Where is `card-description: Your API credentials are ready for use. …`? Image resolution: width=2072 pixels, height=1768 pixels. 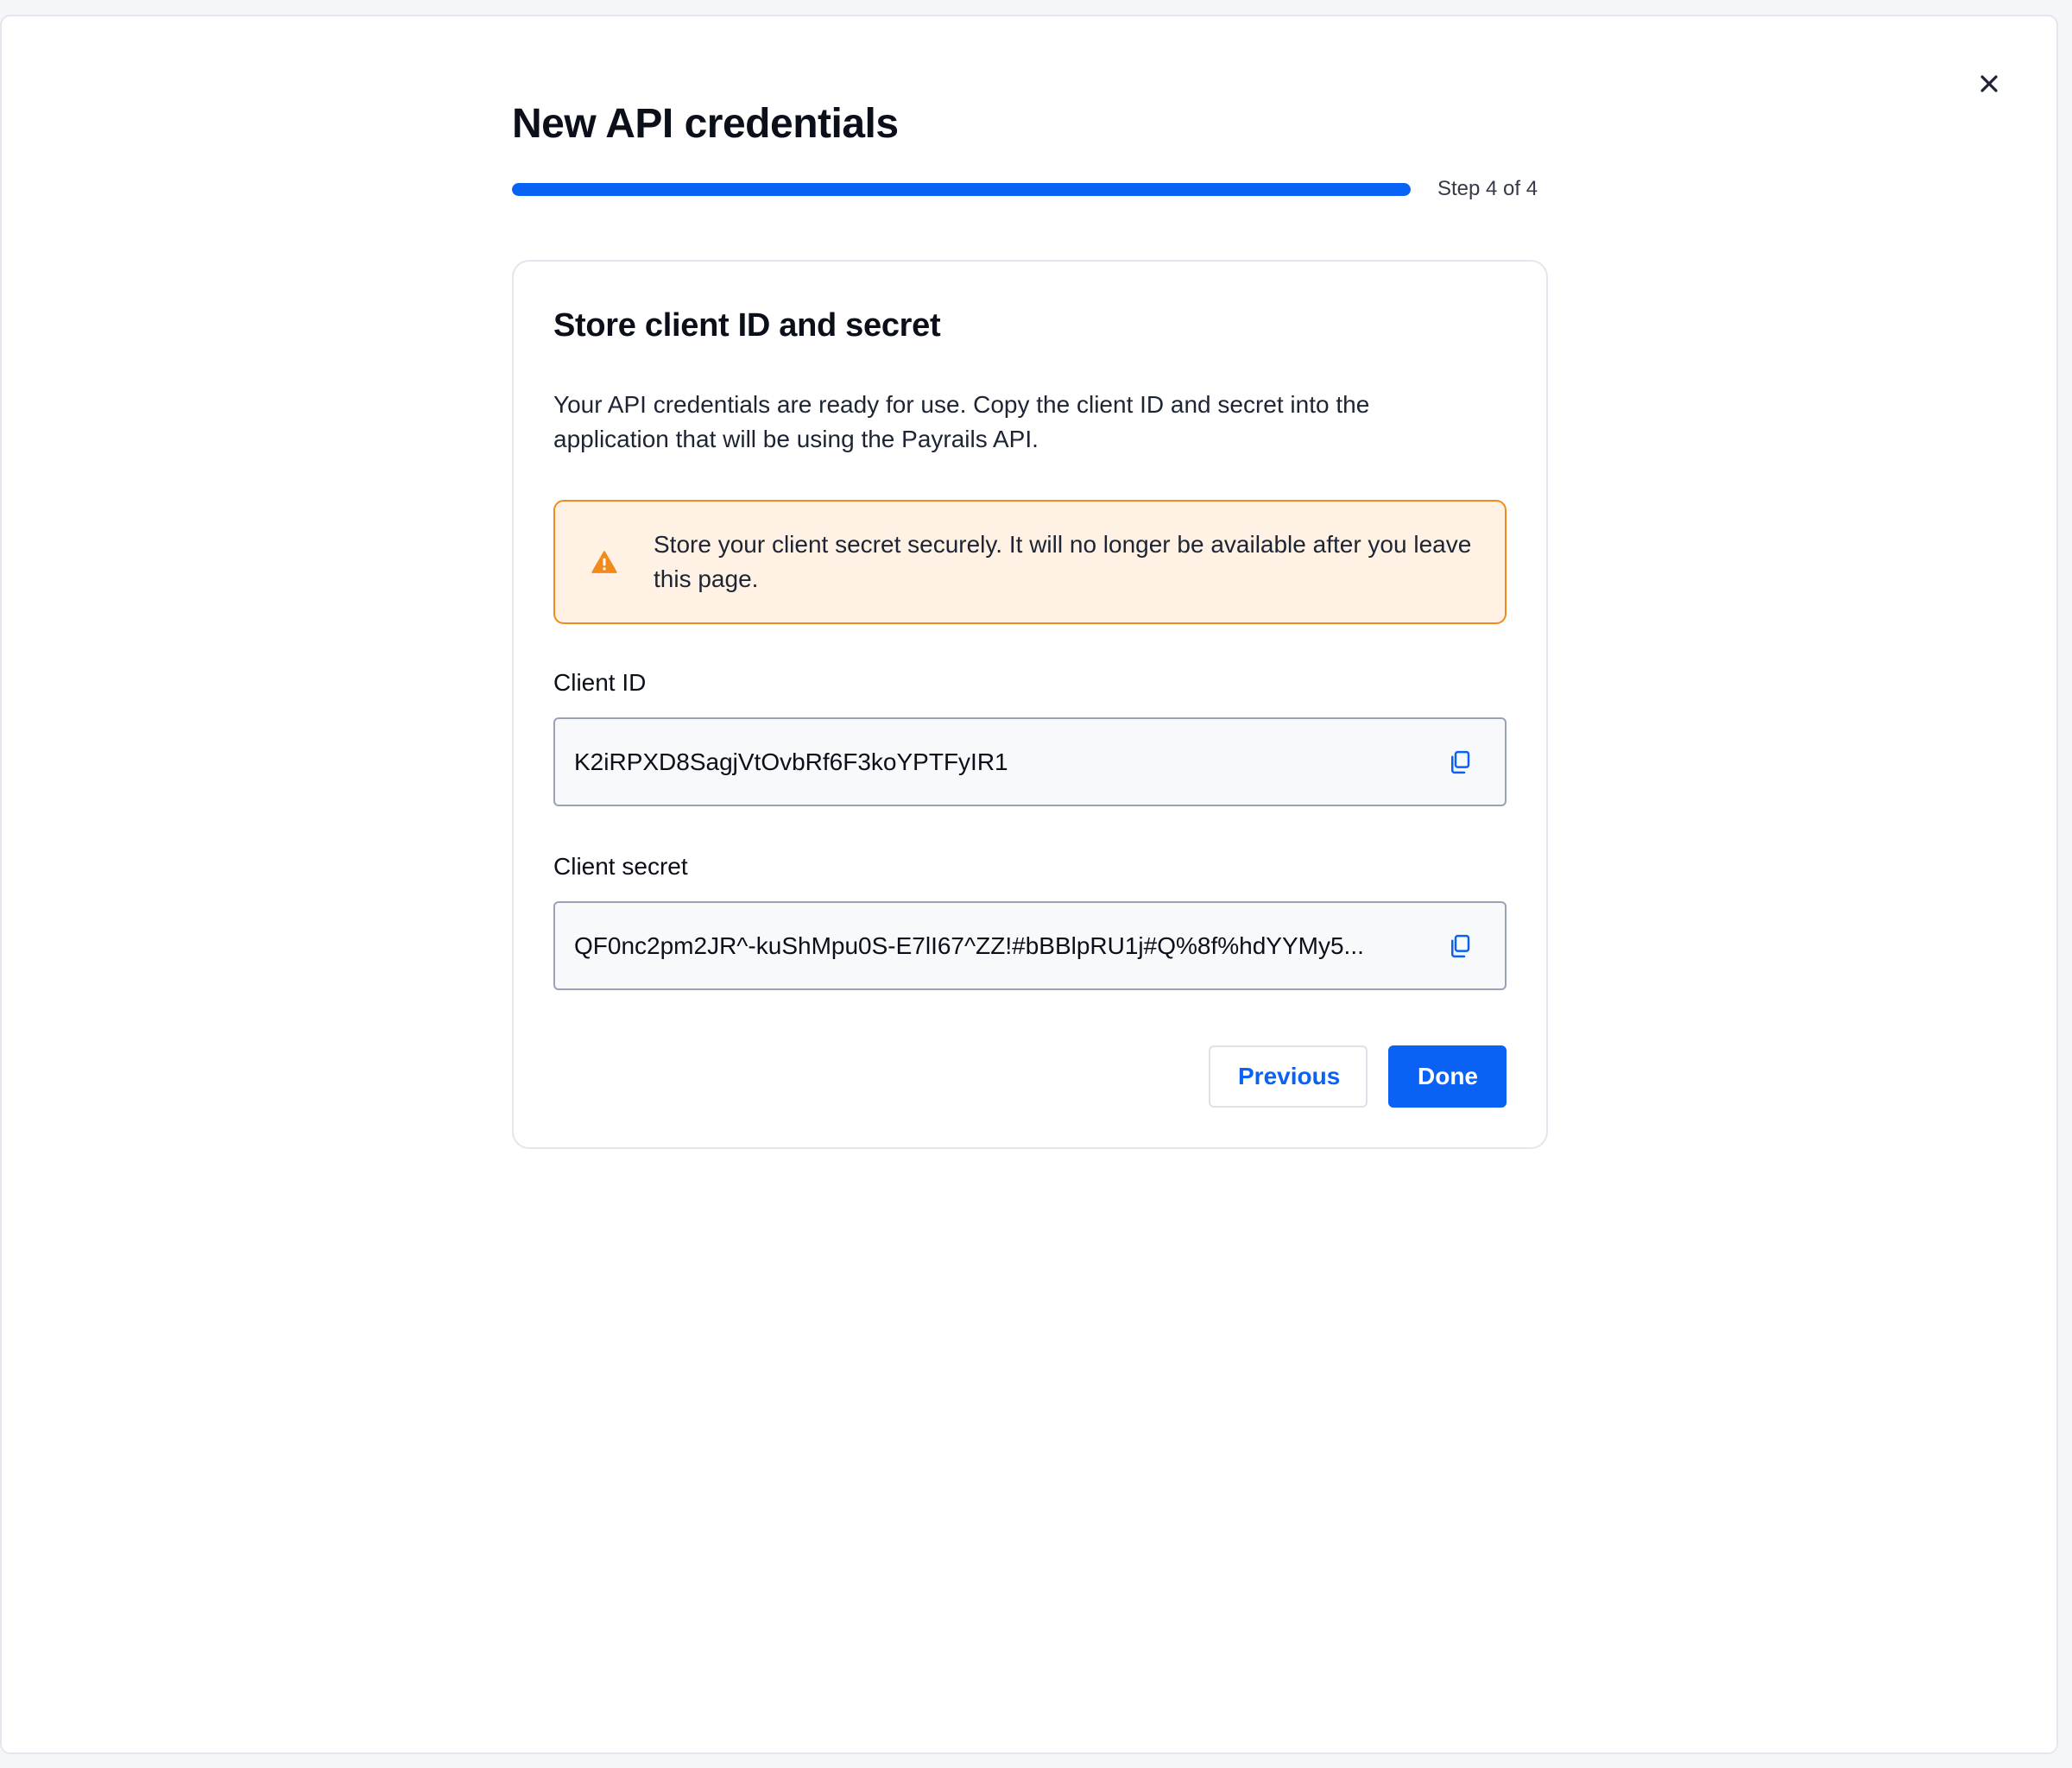 card-description: Your API credentials are ready for use. … is located at coordinates (961, 421).